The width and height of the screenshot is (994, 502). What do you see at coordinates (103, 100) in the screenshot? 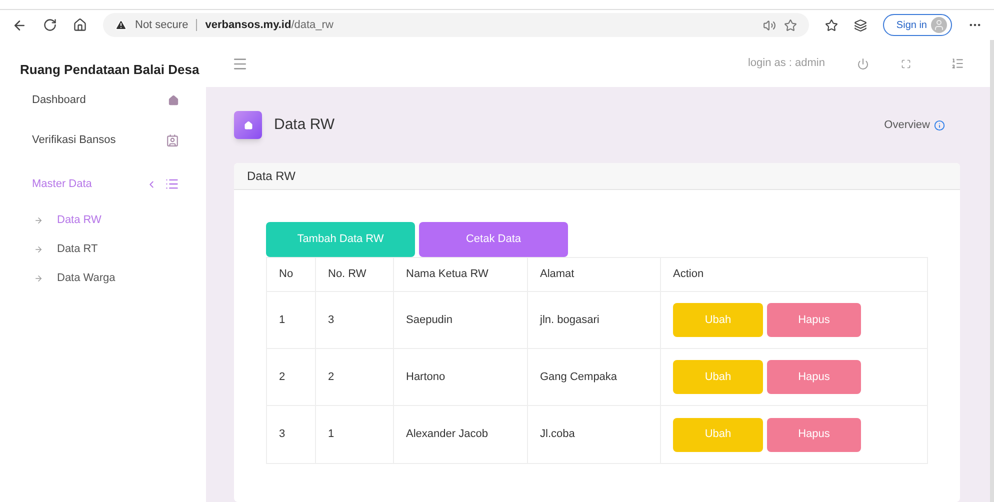
I see `sidebar-item: Dashboard` at bounding box center [103, 100].